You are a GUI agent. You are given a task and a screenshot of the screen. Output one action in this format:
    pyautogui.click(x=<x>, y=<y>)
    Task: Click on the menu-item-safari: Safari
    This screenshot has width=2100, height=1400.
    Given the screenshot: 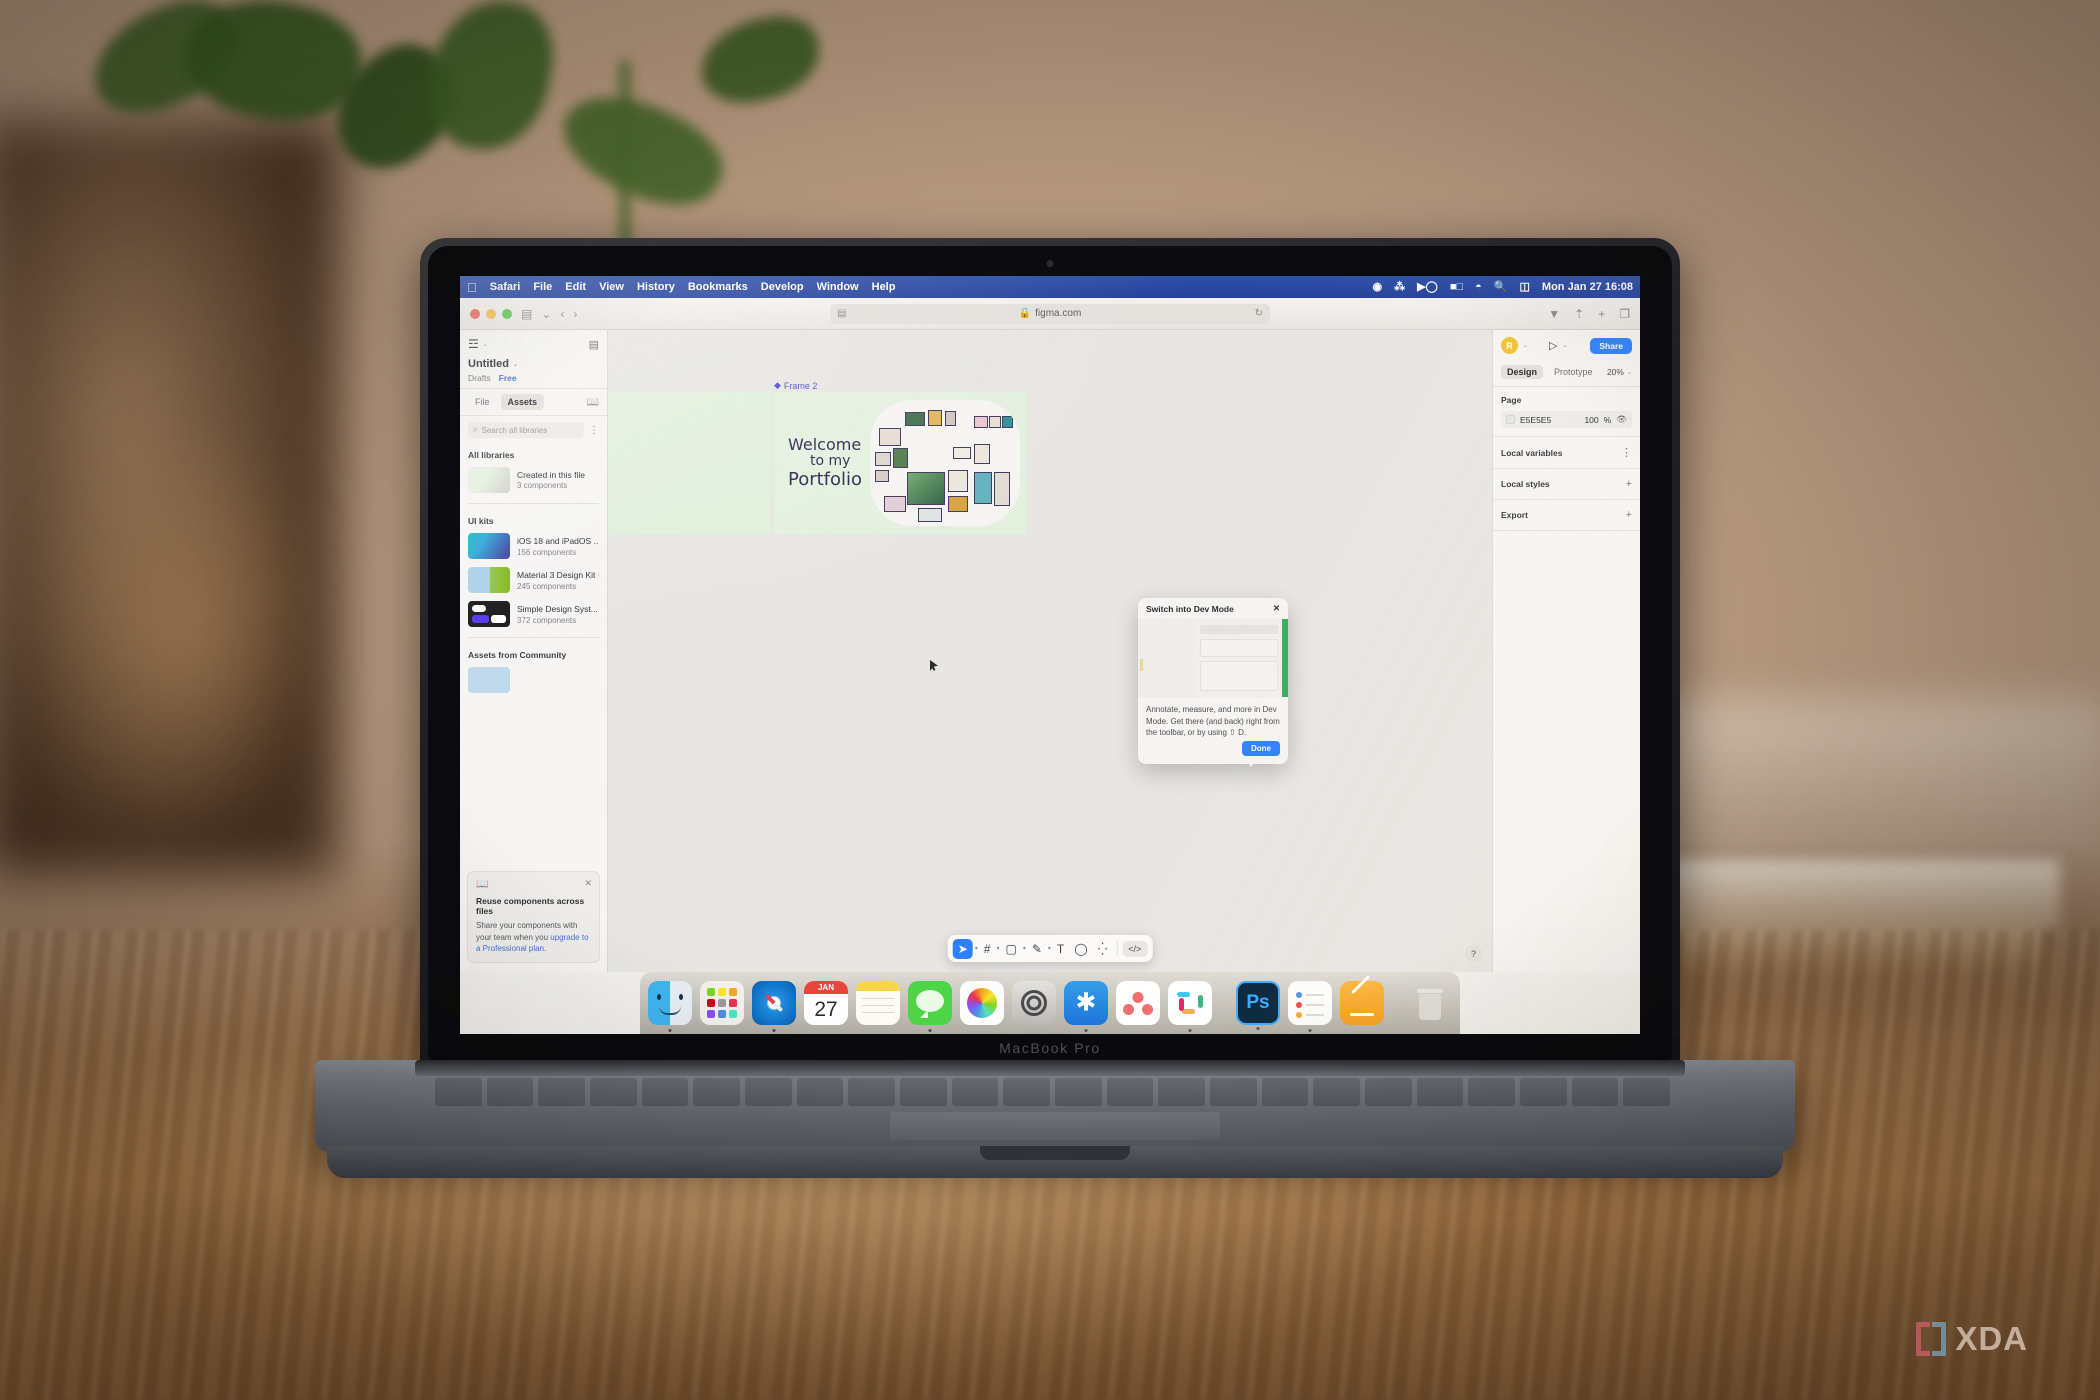 What is the action you would take?
    pyautogui.click(x=505, y=287)
    